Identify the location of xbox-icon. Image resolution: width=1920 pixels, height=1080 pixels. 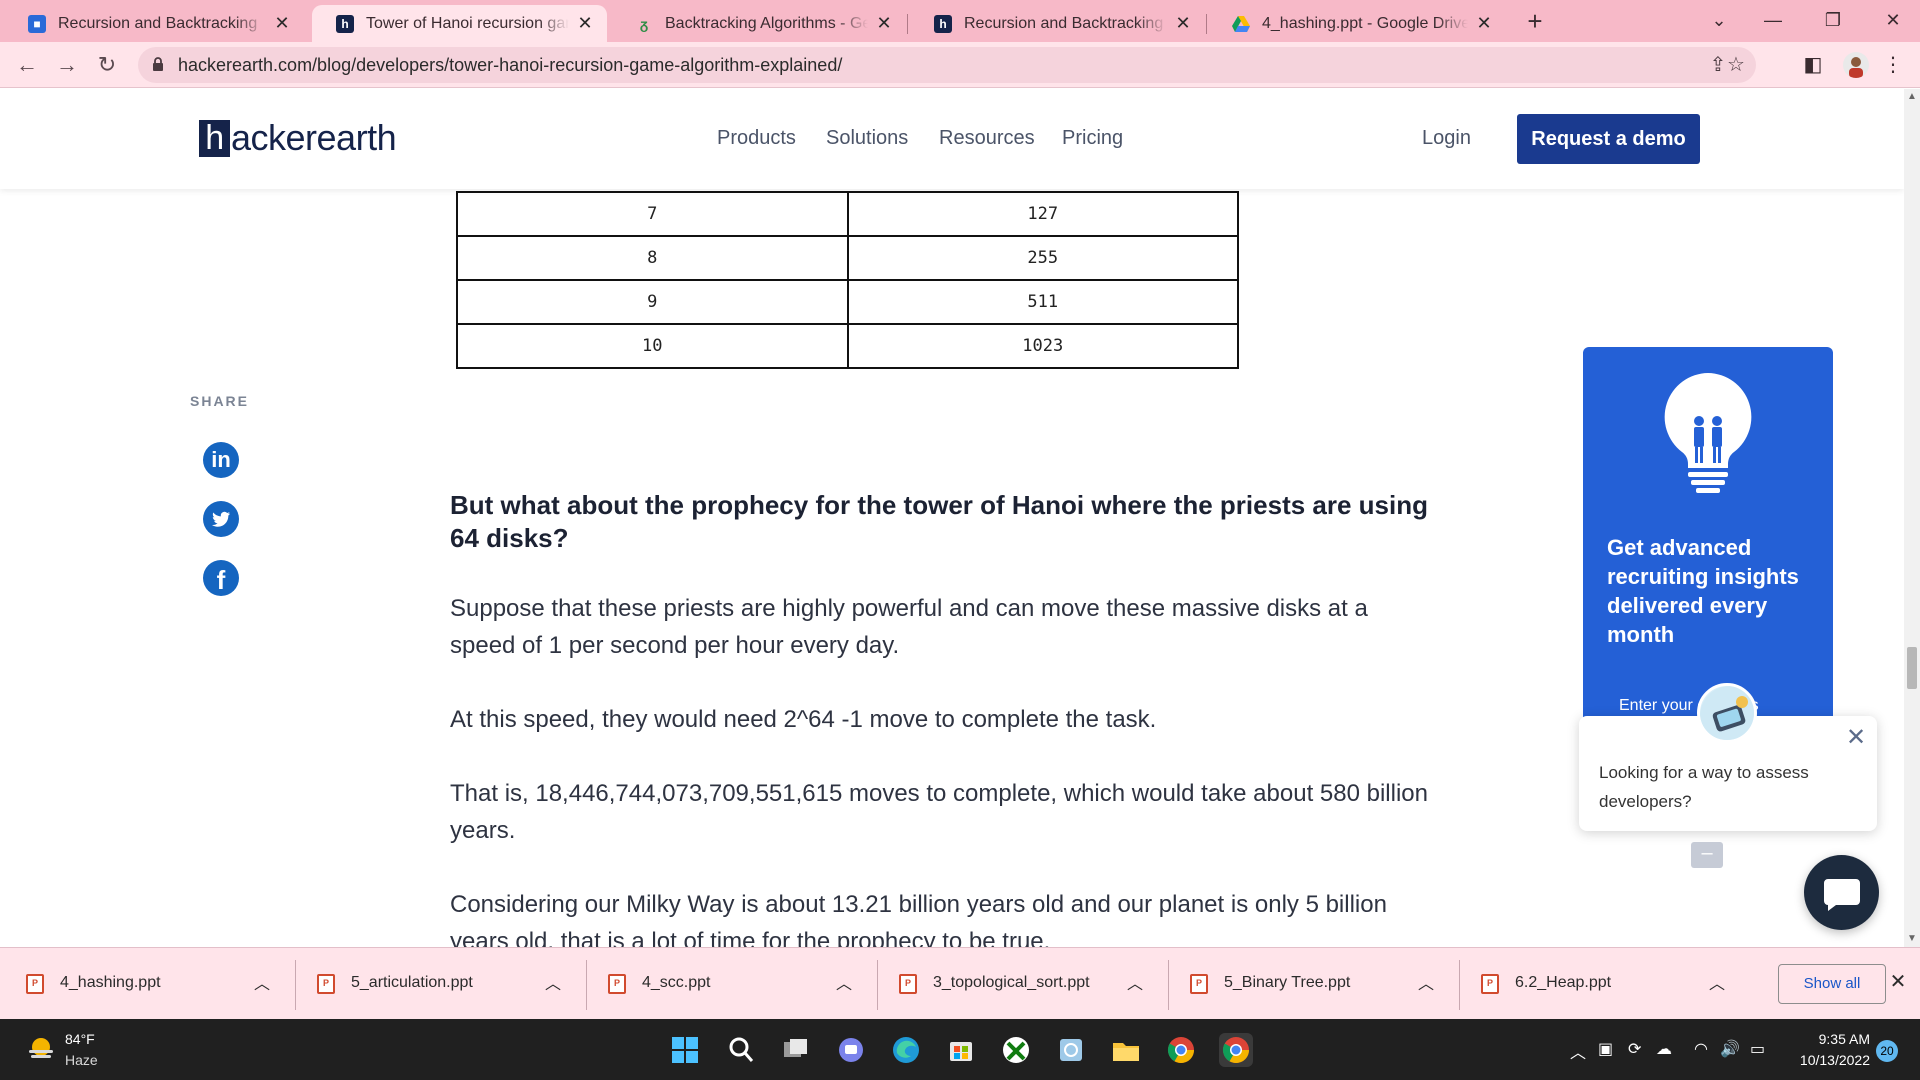
(1016, 1050).